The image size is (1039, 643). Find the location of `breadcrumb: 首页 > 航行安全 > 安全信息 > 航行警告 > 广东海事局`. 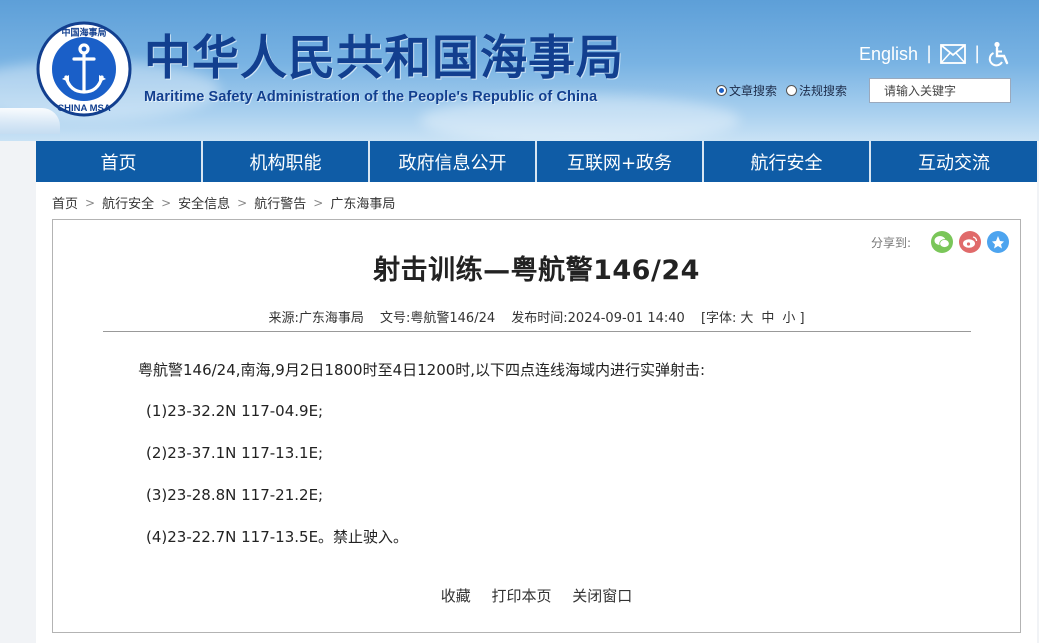

breadcrumb: 首页 > 航行安全 > 安全信息 > 航行警告 > 广东海事局 is located at coordinates (223, 203).